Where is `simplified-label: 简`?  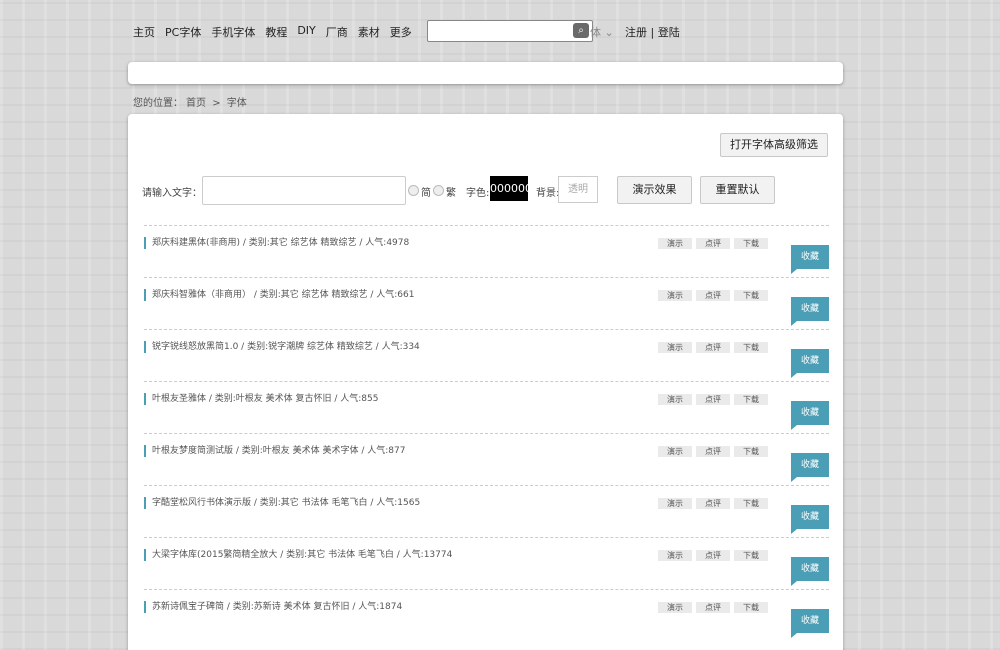 simplified-label: 简 is located at coordinates (426, 193).